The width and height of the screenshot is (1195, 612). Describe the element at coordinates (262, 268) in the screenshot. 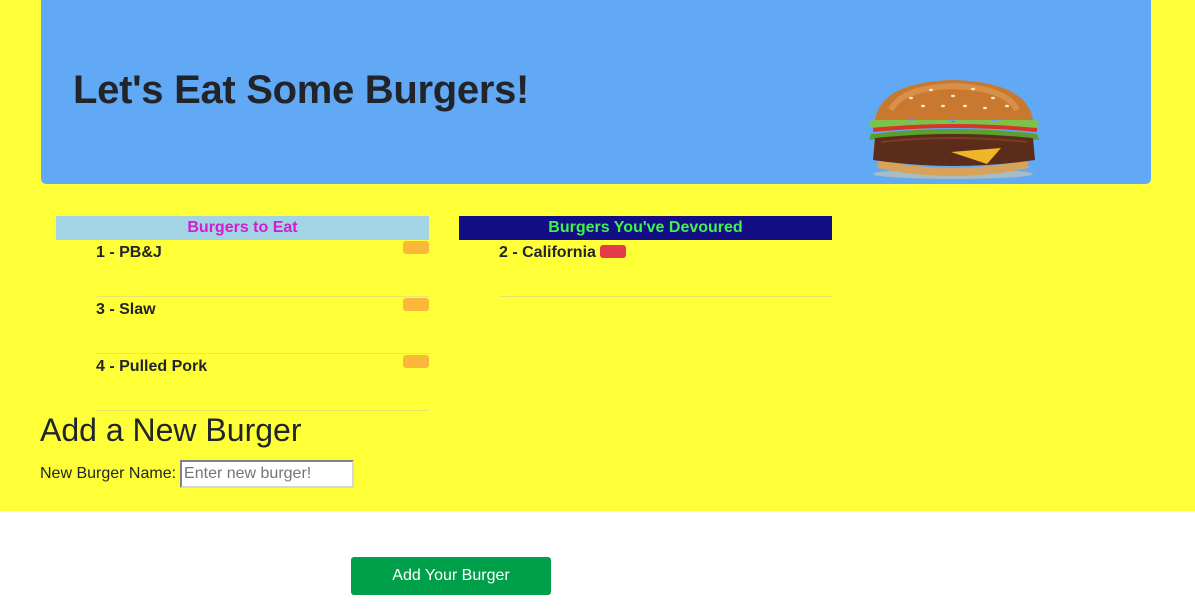

I see `list-item: 1 - PB&J` at that location.